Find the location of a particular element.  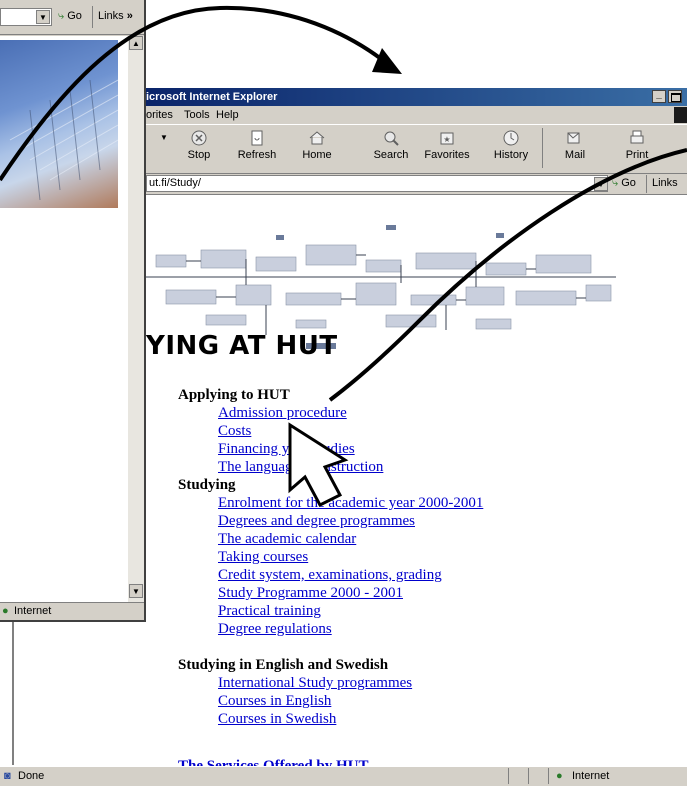

cursor-arrow-icon is located at coordinates (318, 464).